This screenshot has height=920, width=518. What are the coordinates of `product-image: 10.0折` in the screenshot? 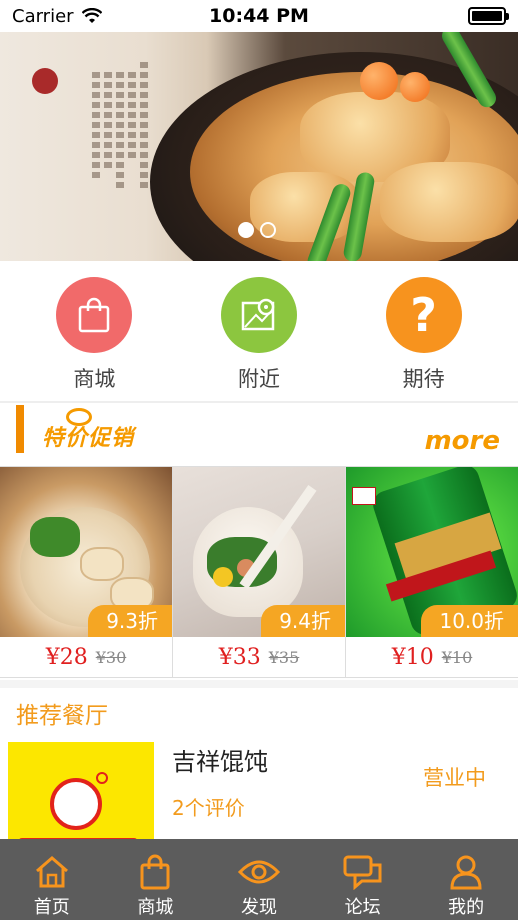 It's located at (432, 552).